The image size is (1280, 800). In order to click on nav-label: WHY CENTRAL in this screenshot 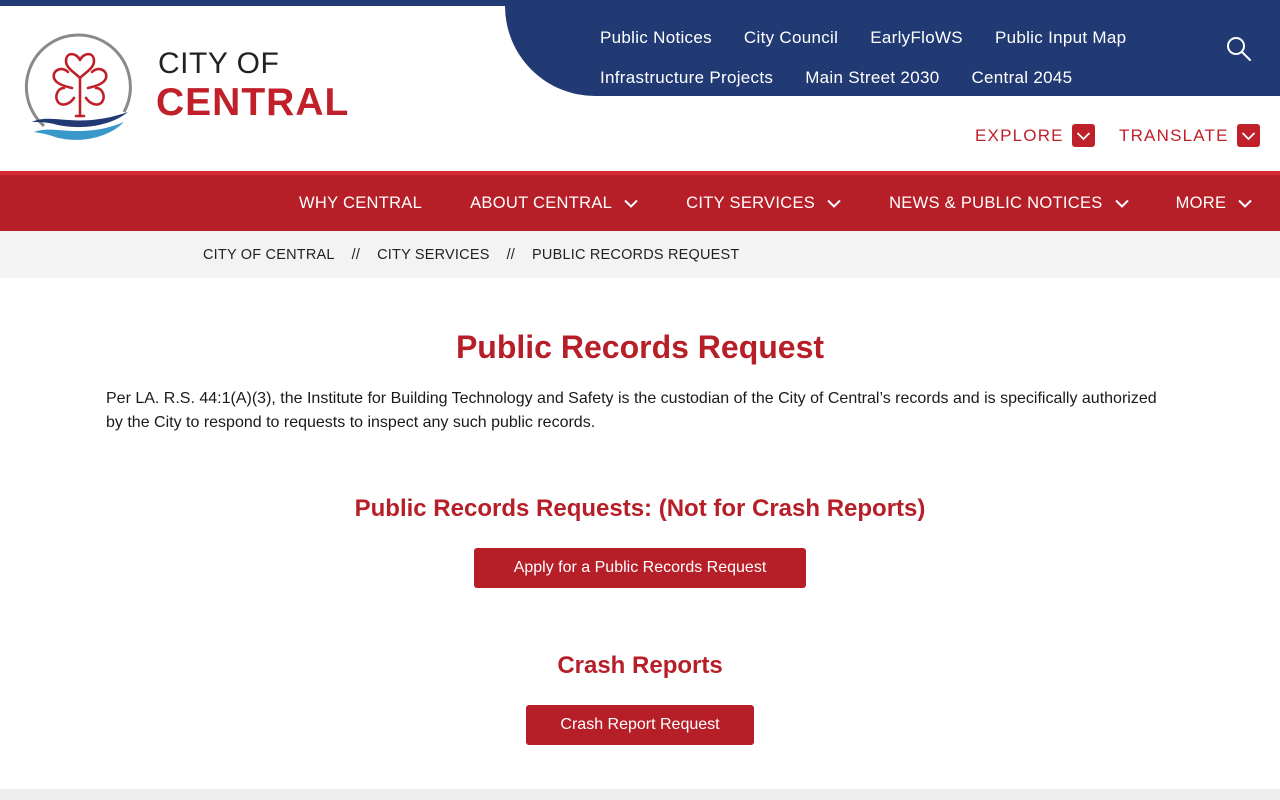, I will do `click(361, 202)`.